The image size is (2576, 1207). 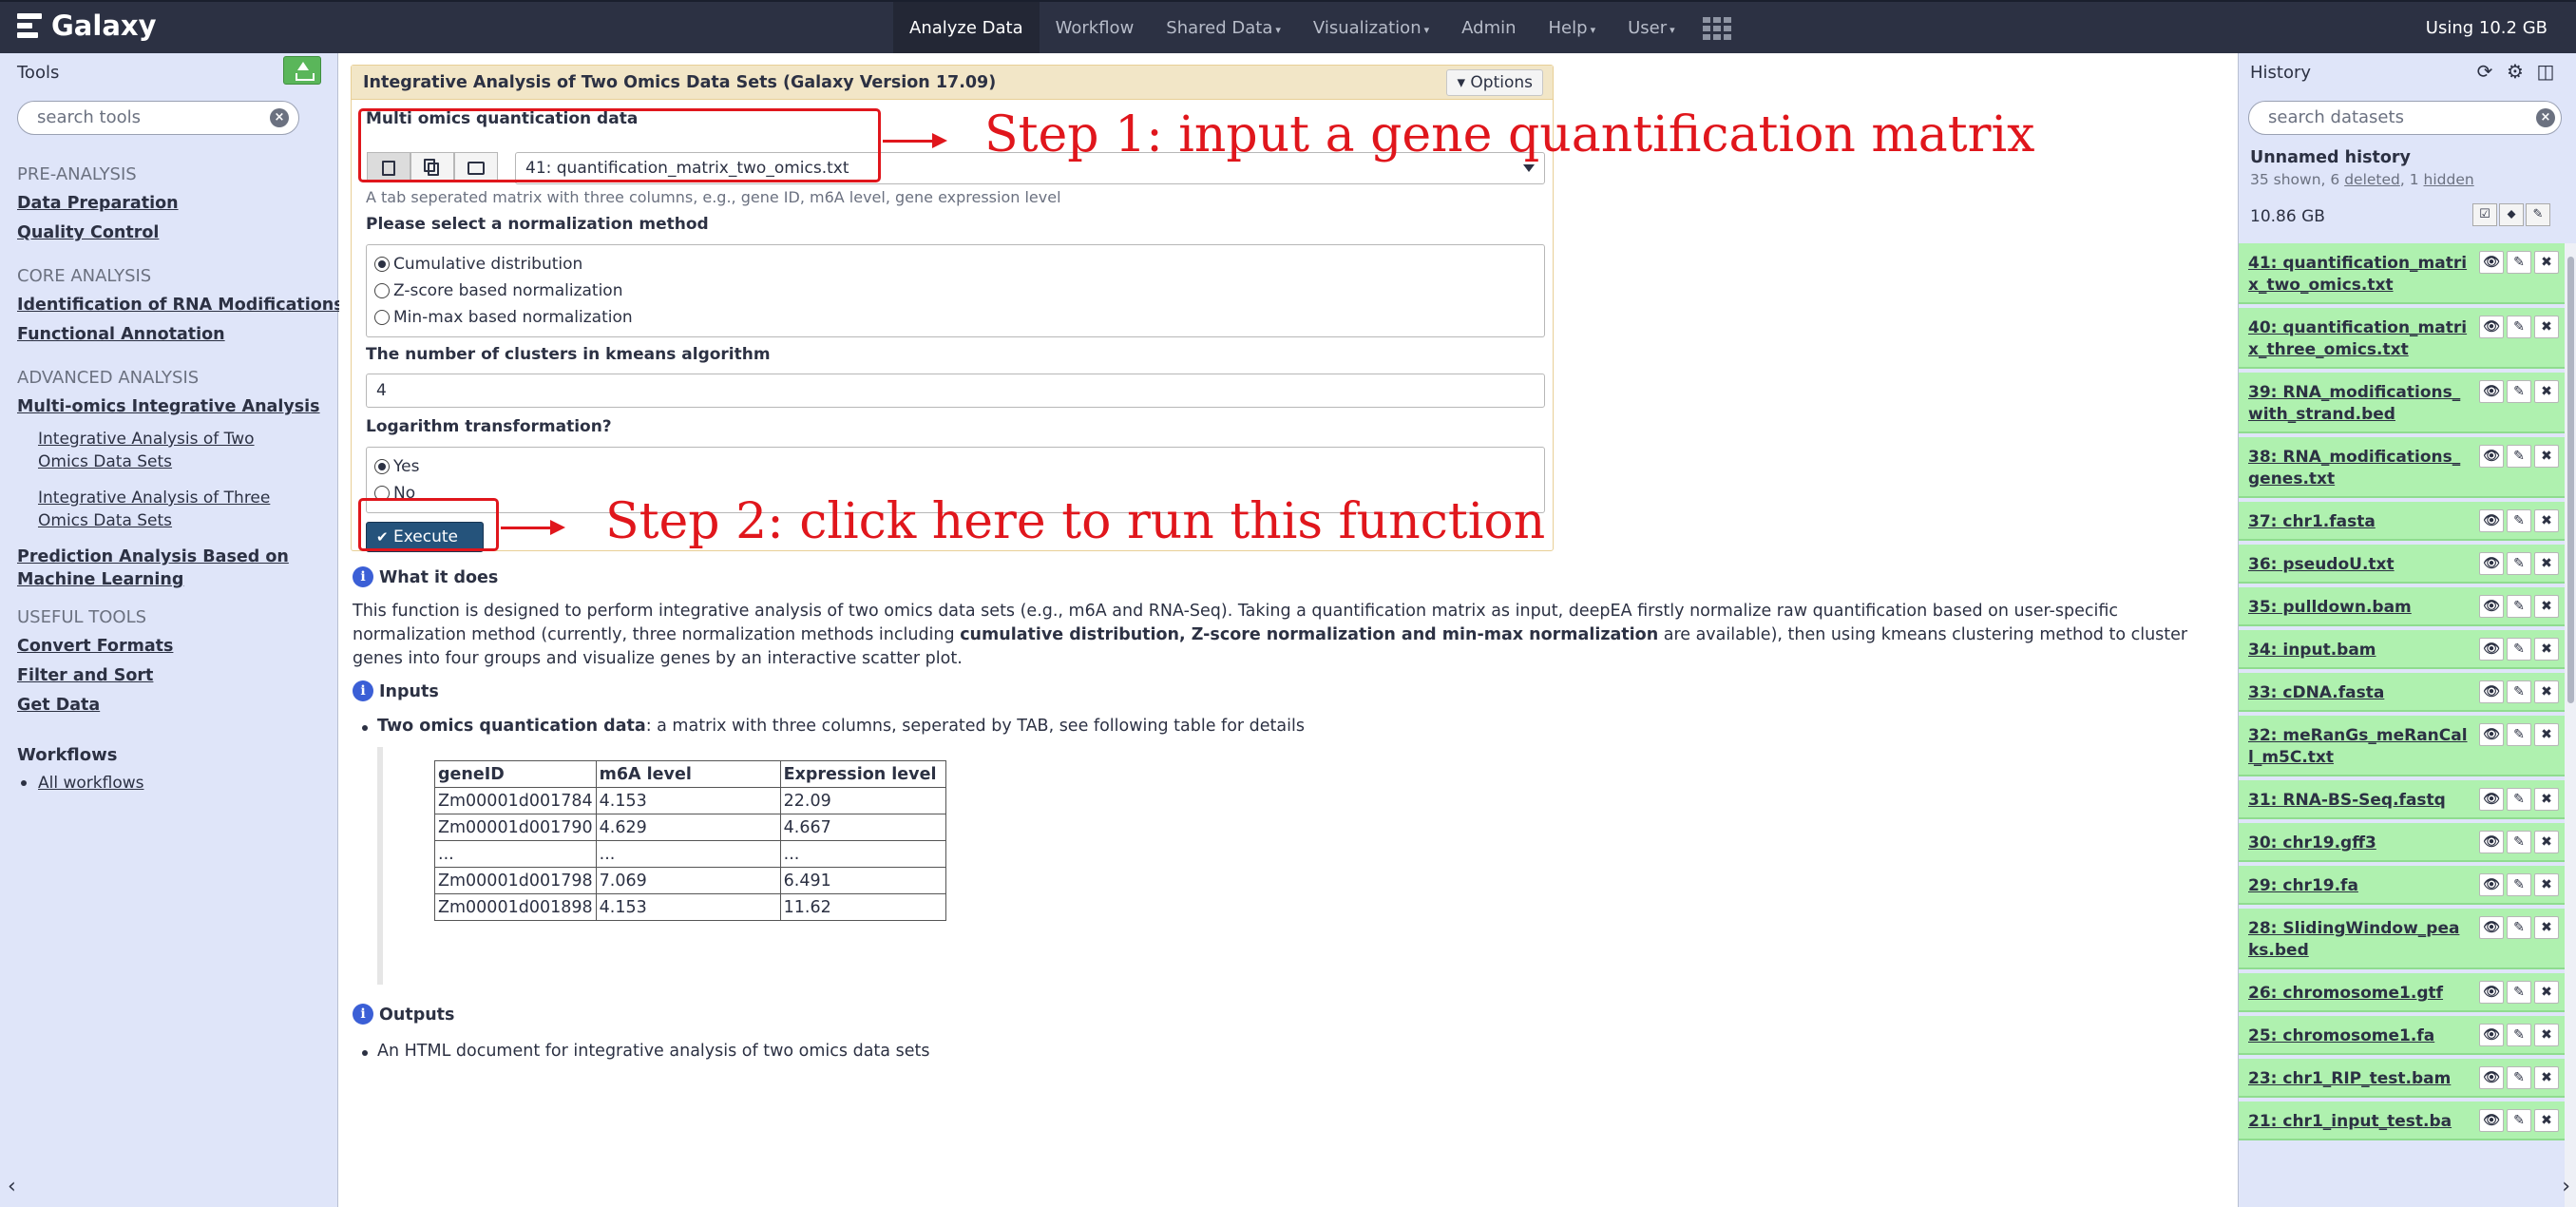 What do you see at coordinates (2402, 403) in the screenshot?
I see `history-item: 39: RNA_modifications_with_strand.bed 👁 ✎ ✖` at bounding box center [2402, 403].